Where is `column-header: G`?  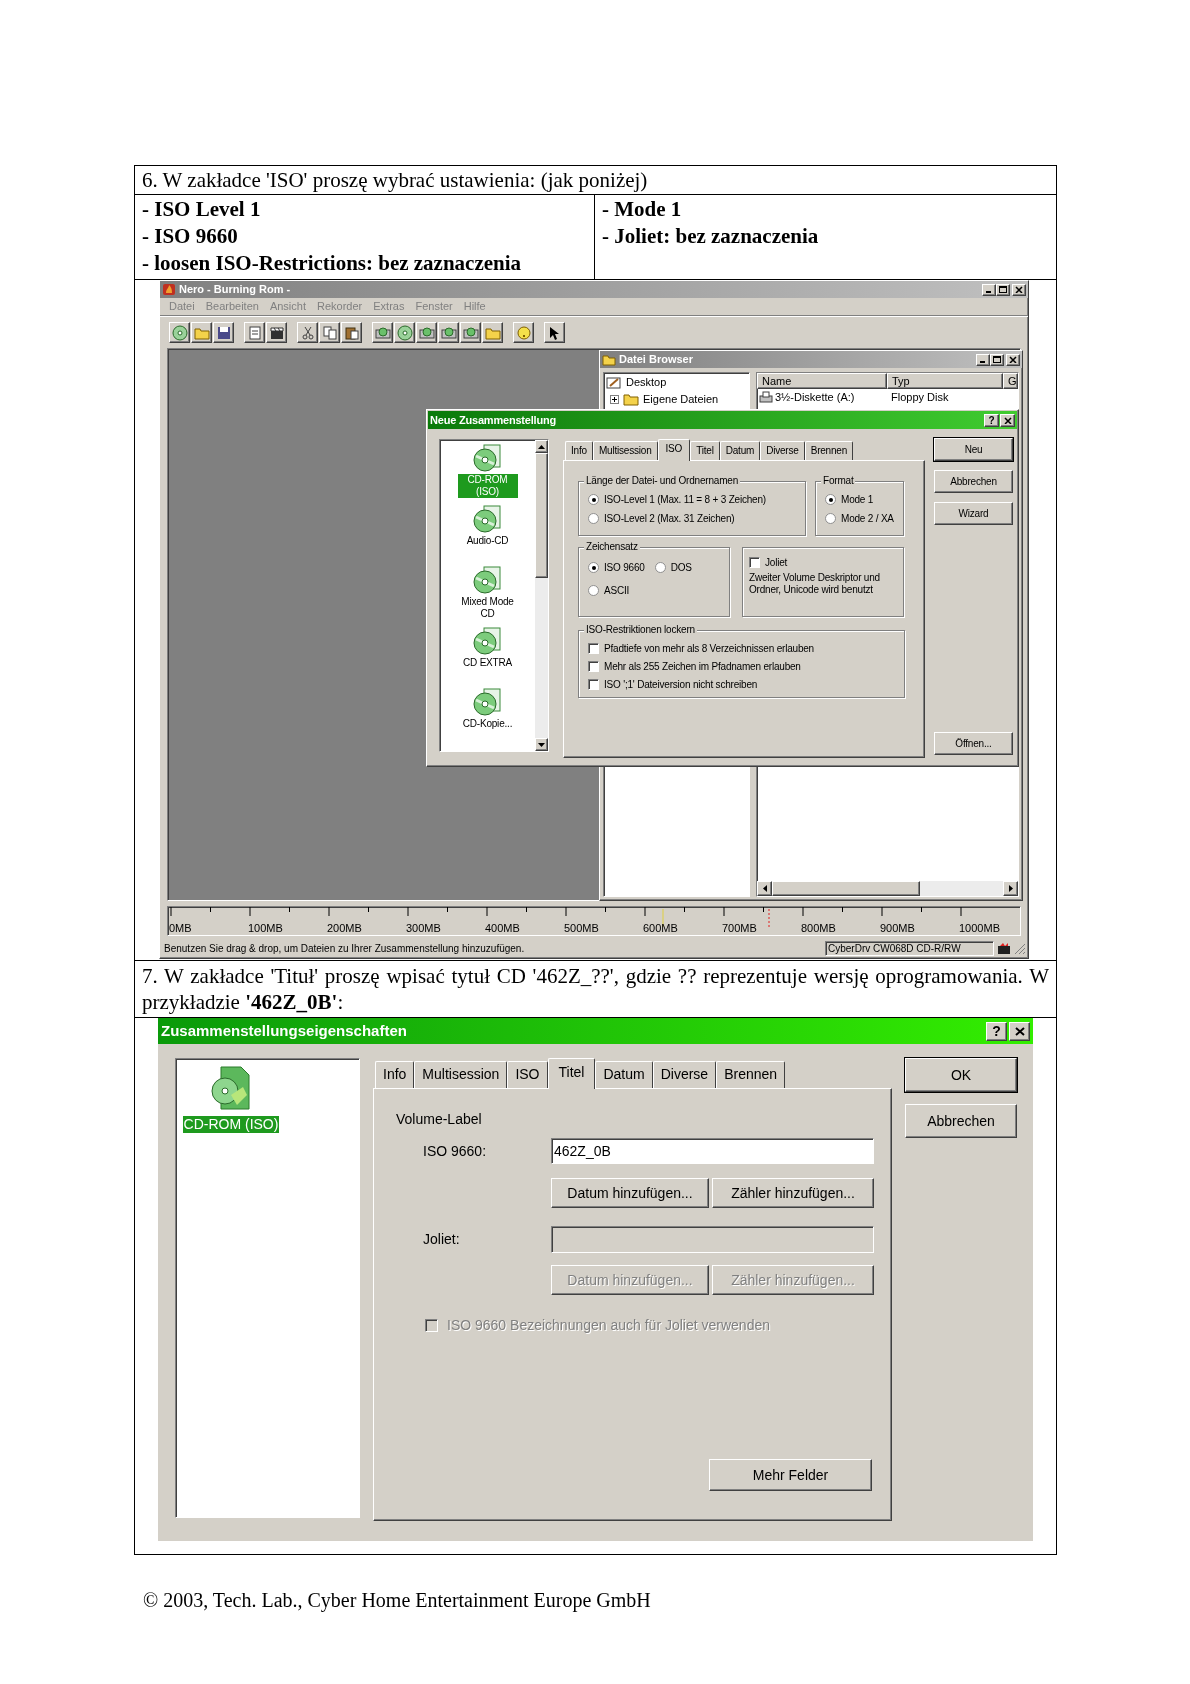 column-header: G is located at coordinates (1010, 381).